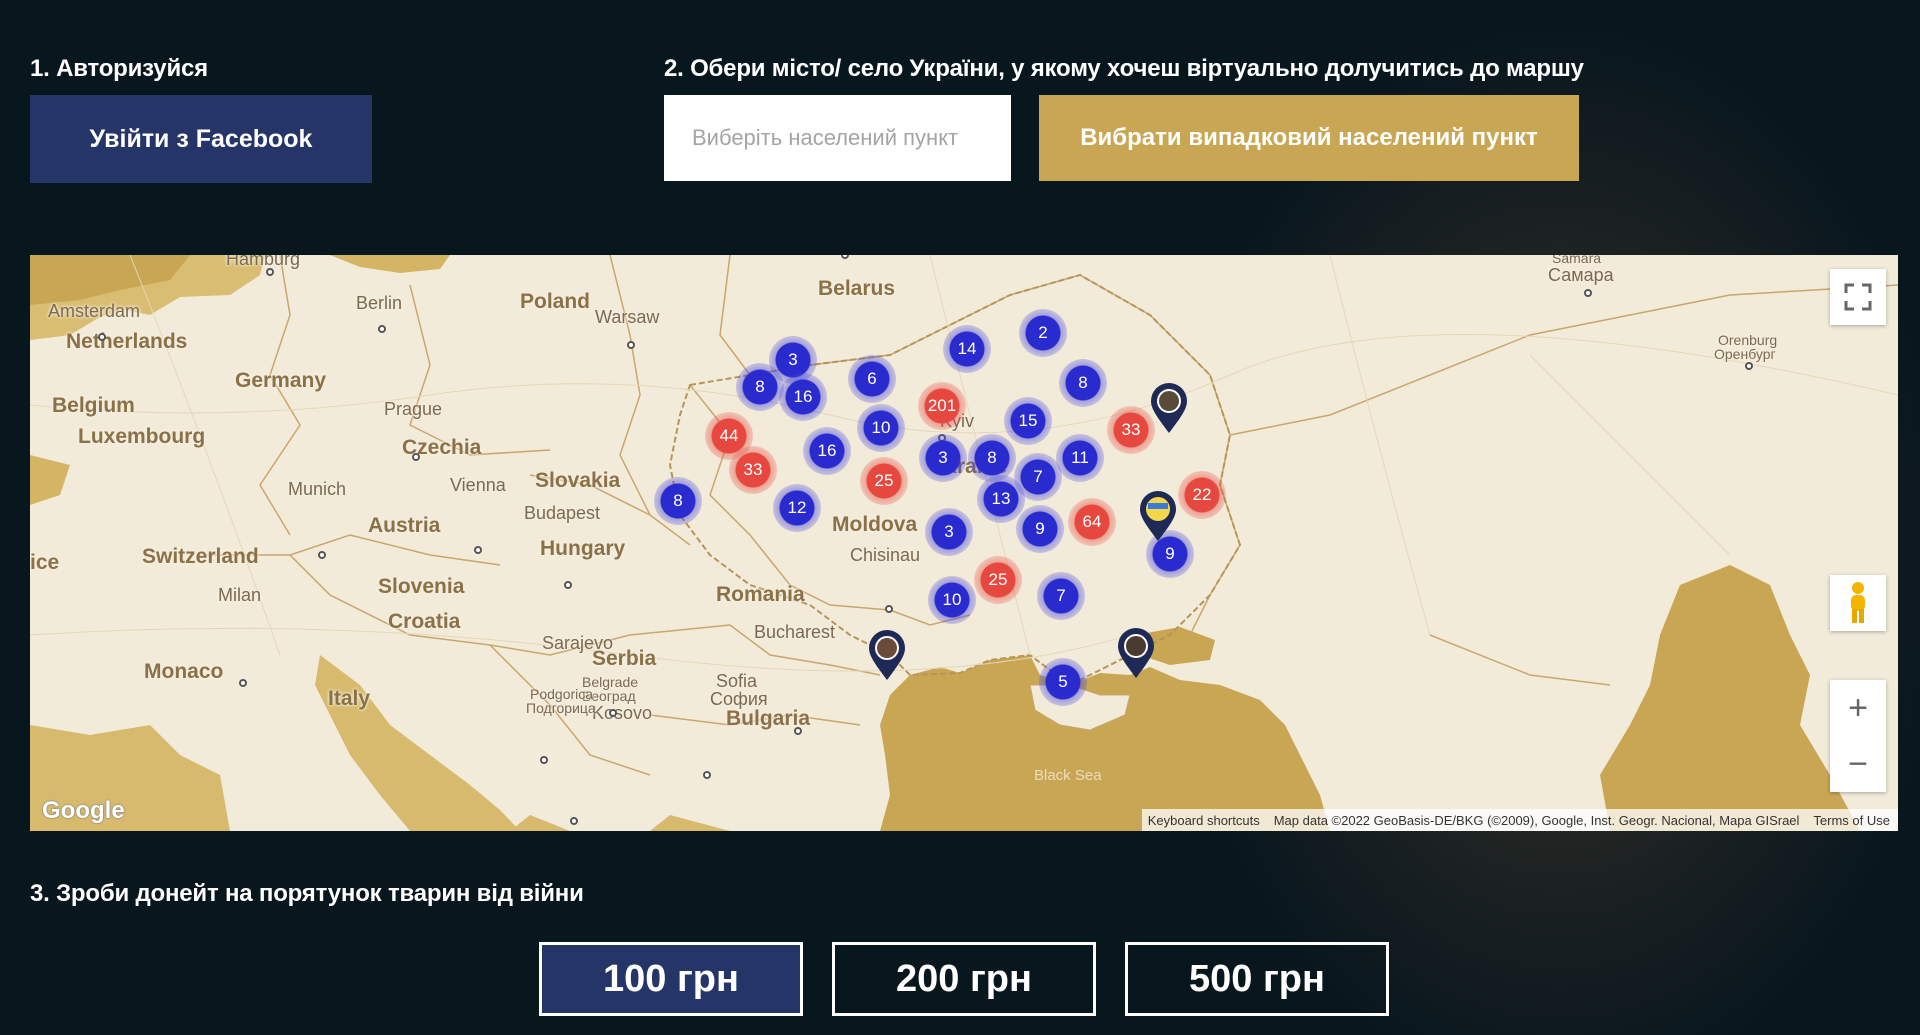 This screenshot has width=1920, height=1035. Describe the element at coordinates (583, 548) in the screenshot. I see `label-hungary: Hungary` at that location.